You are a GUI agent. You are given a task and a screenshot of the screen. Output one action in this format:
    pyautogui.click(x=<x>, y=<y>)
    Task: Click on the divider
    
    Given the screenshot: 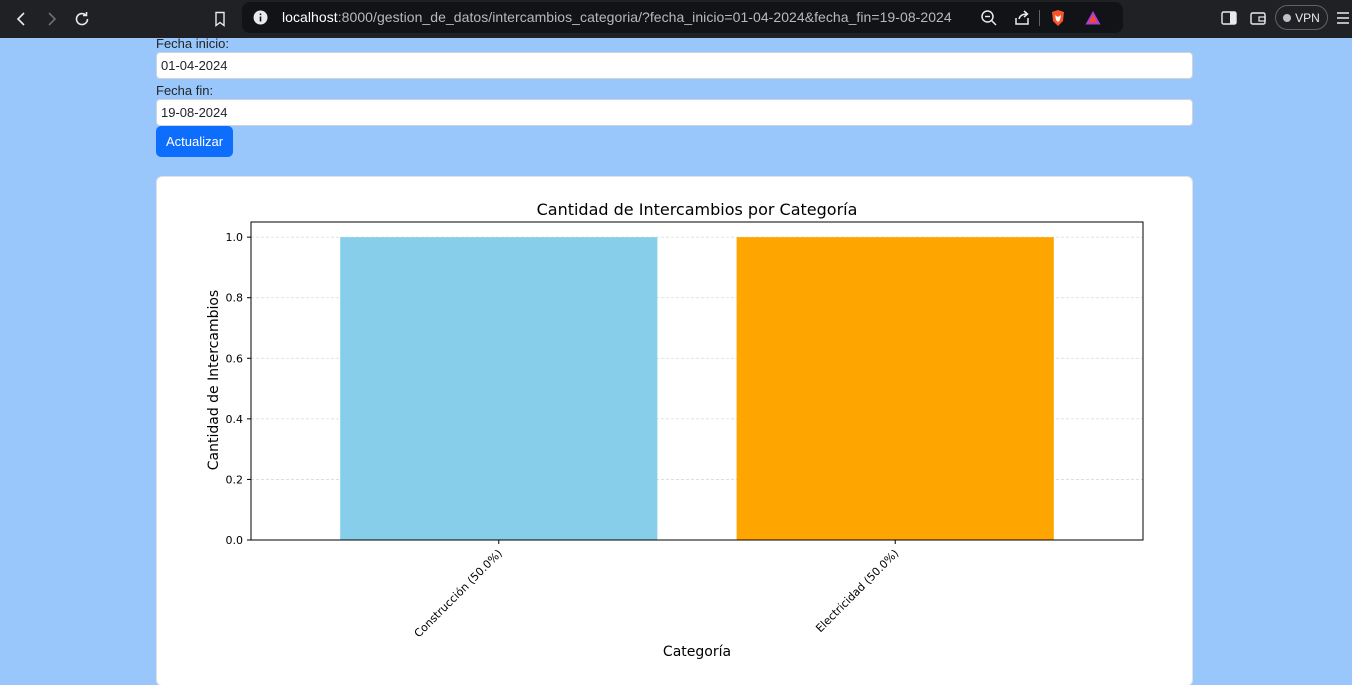 What is the action you would take?
    pyautogui.click(x=1039, y=18)
    